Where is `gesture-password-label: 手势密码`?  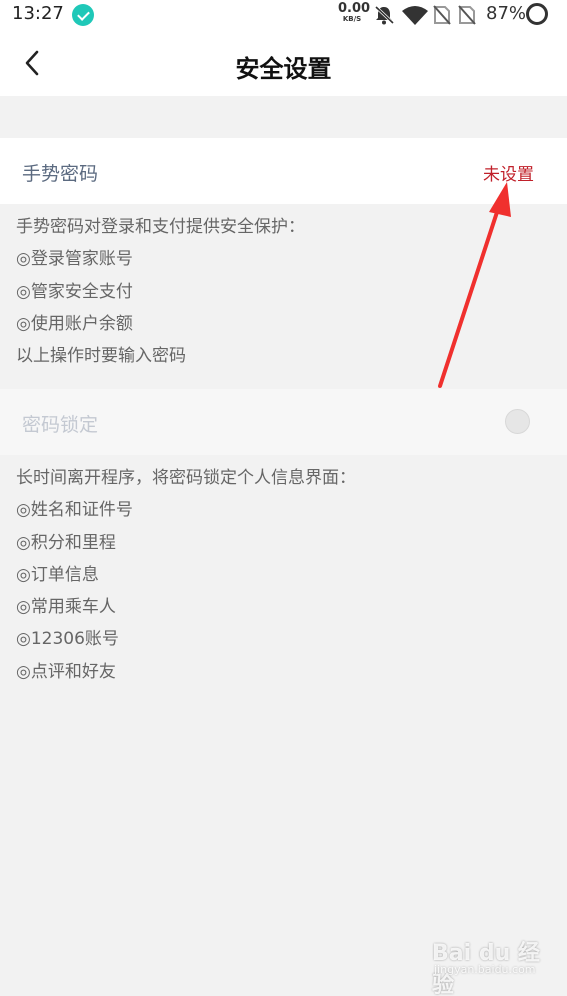 gesture-password-label: 手势密码 is located at coordinates (60, 174).